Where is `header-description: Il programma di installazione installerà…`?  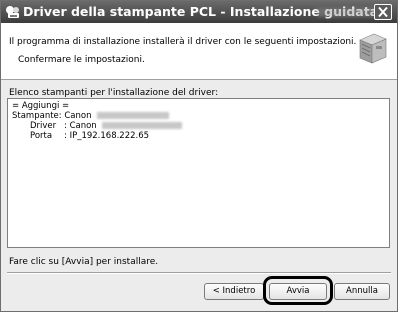 header-description: Il programma di installazione installerà… is located at coordinates (183, 42).